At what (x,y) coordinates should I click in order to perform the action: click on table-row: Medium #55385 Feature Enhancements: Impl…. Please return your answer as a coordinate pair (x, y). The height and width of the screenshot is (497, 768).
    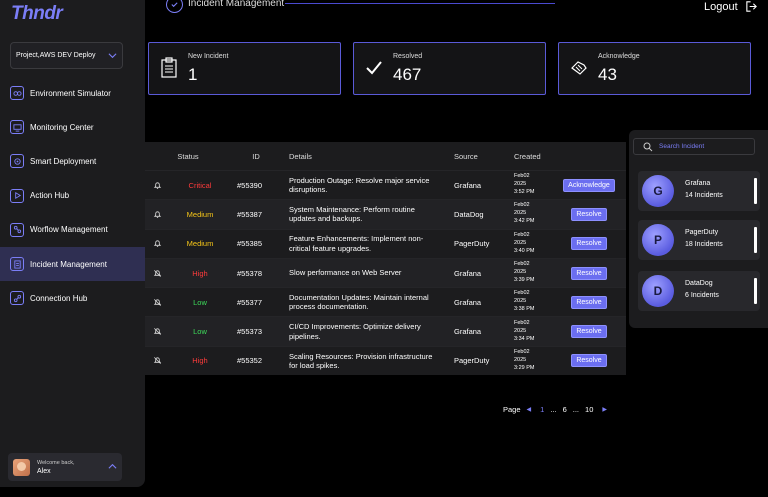
    Looking at the image, I should click on (385, 243).